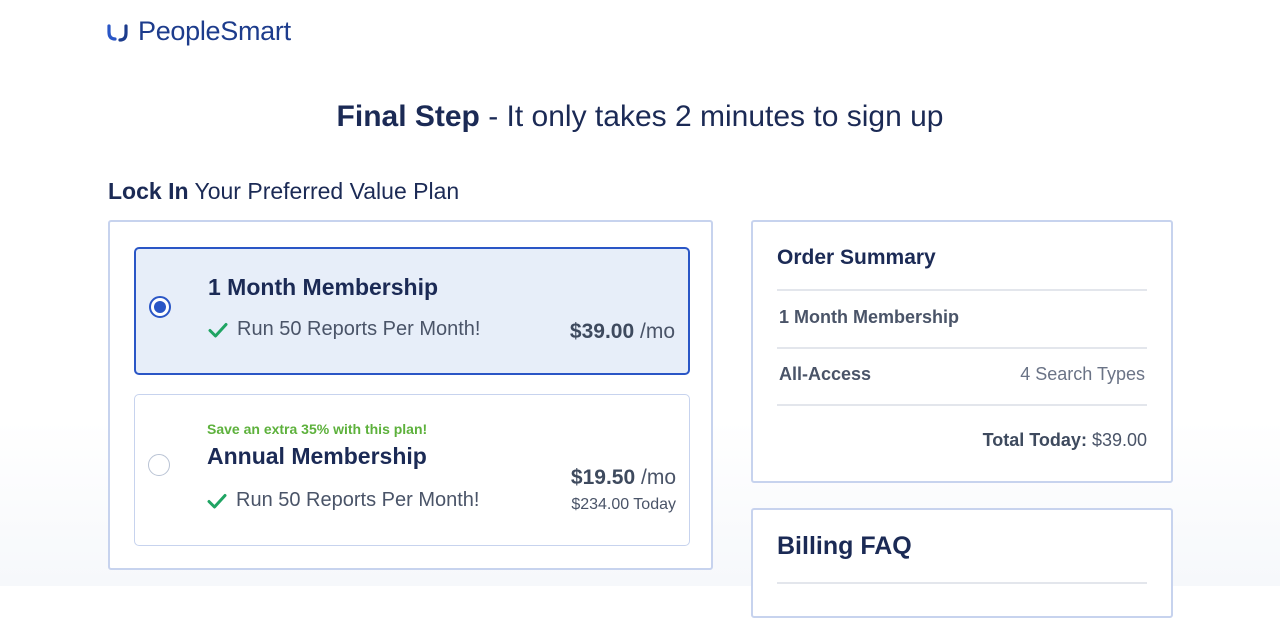  I want to click on plan-price-amount: $19.50, so click(603, 477).